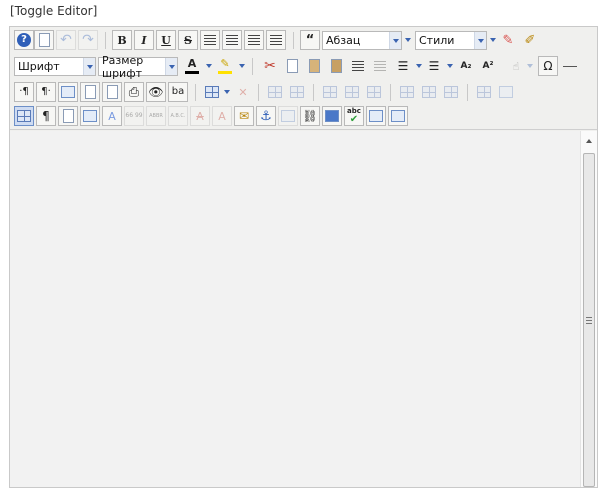  I want to click on source-code-icon, so click(112, 92).